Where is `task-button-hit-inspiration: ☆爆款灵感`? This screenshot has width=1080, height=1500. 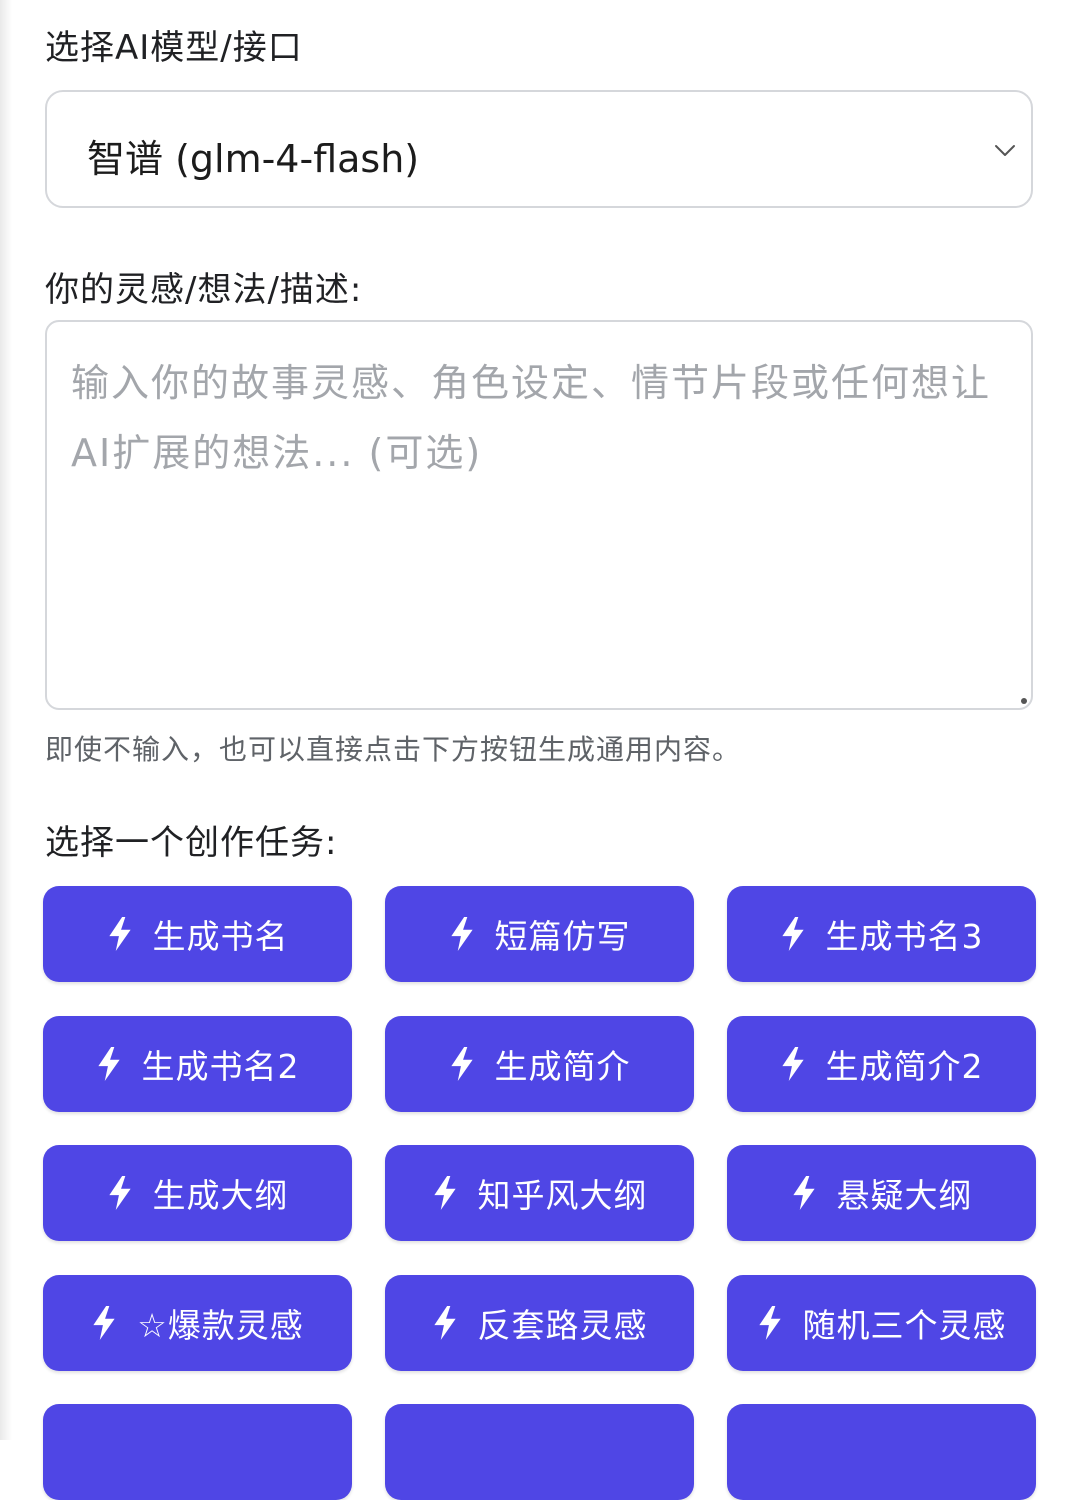 task-button-hit-inspiration: ☆爆款灵感 is located at coordinates (197, 1323).